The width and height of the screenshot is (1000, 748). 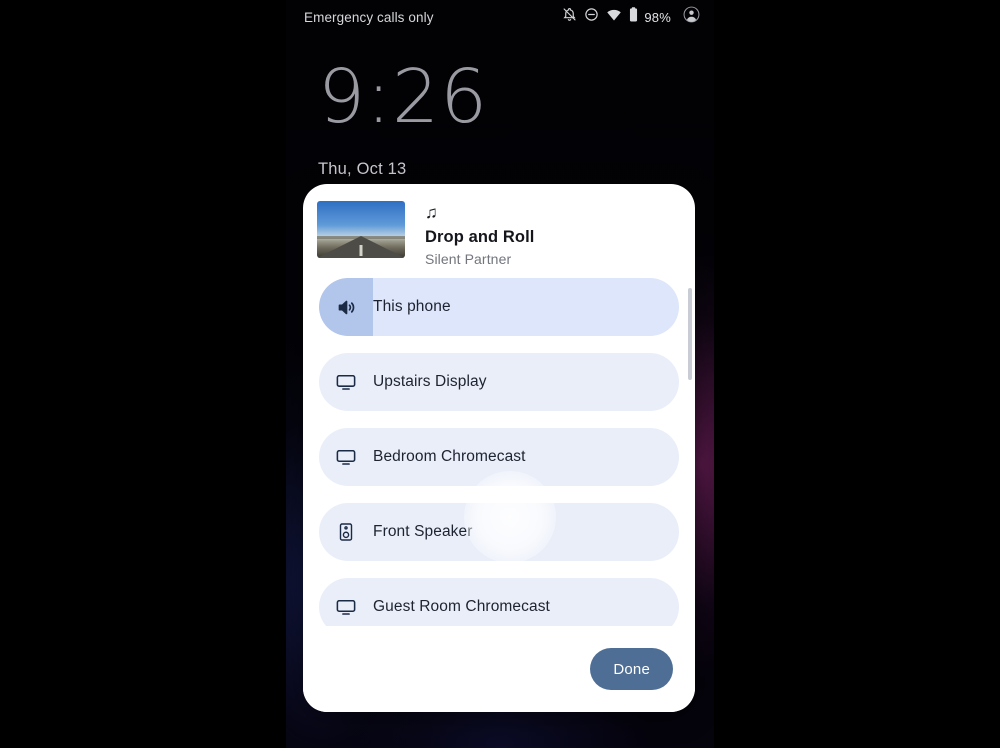 I want to click on media-header: ♫ Drop and Roll Silent Partner, so click(x=499, y=231).